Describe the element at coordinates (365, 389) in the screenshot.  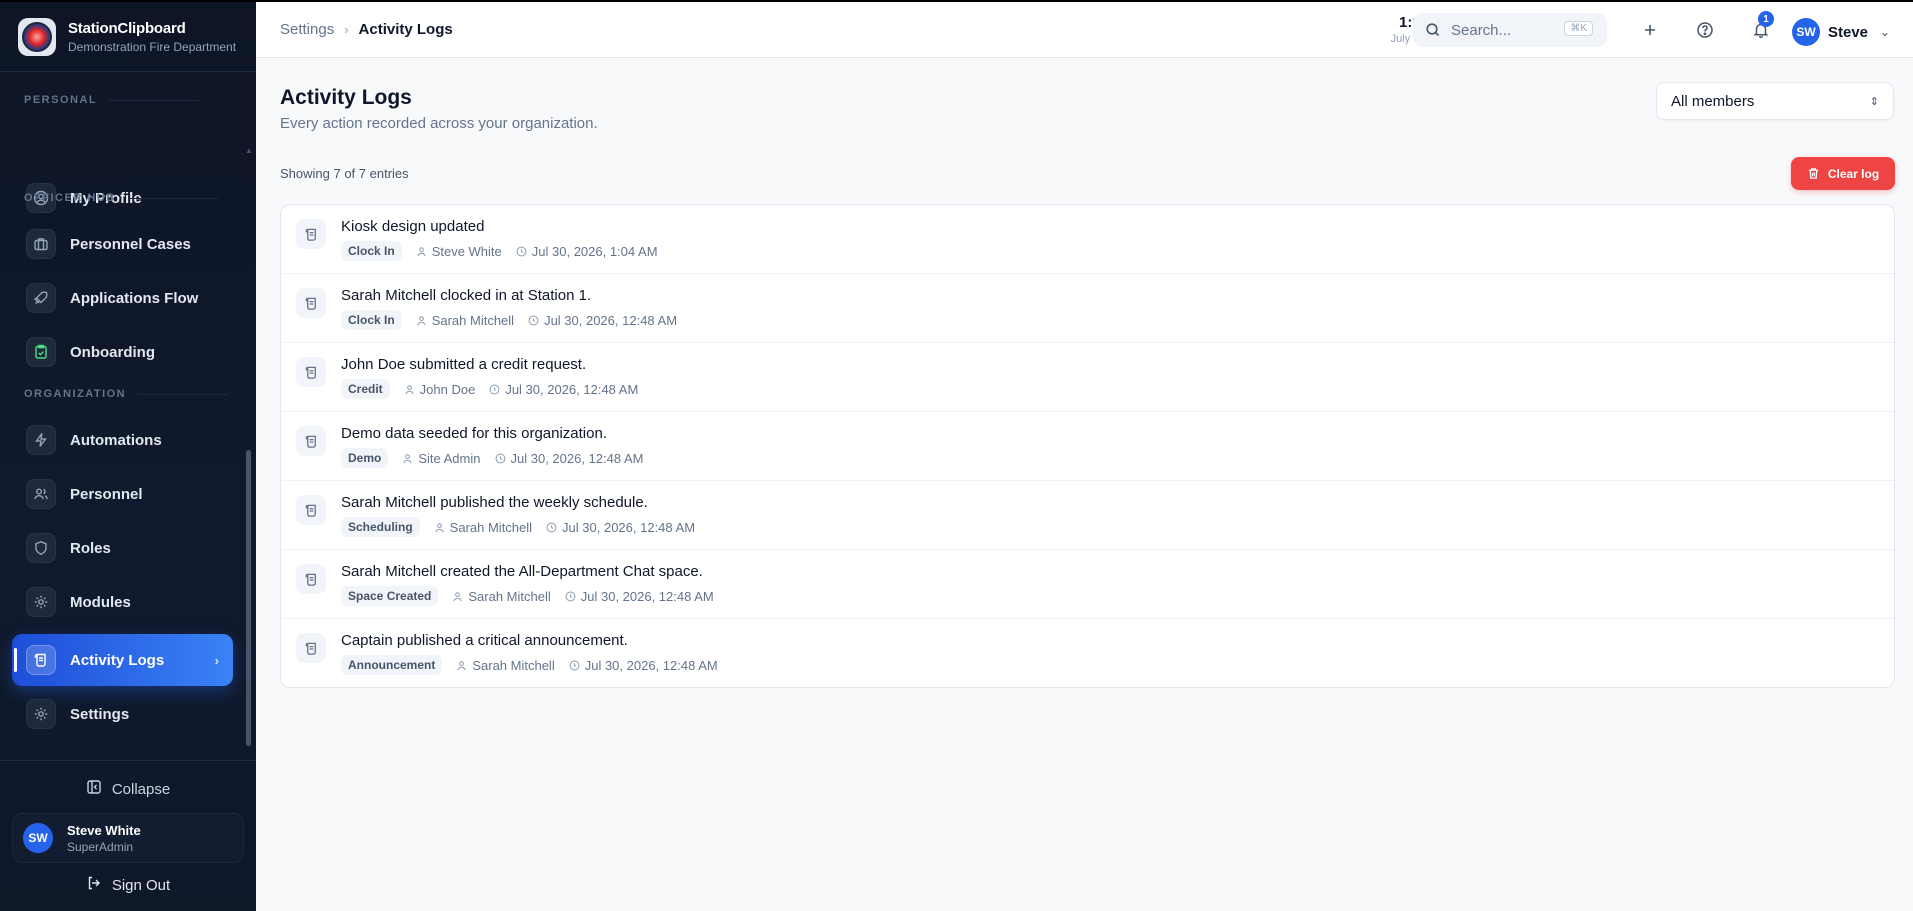
I see `log-category-tag: Credit` at that location.